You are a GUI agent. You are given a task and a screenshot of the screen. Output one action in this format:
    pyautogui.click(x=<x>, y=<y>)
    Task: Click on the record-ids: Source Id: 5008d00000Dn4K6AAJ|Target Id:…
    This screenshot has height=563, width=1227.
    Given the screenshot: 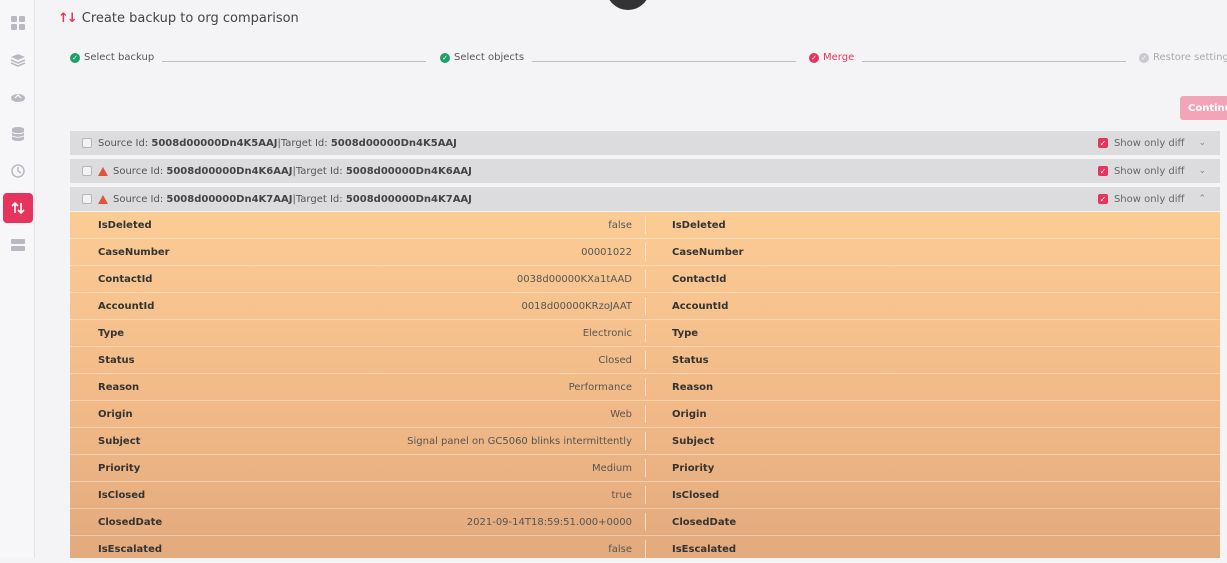 What is the action you would take?
    pyautogui.click(x=292, y=171)
    